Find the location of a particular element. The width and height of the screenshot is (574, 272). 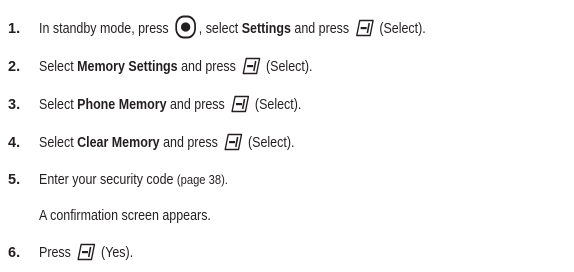

step-text: Enter your security code (page 38). is located at coordinates (133, 180).